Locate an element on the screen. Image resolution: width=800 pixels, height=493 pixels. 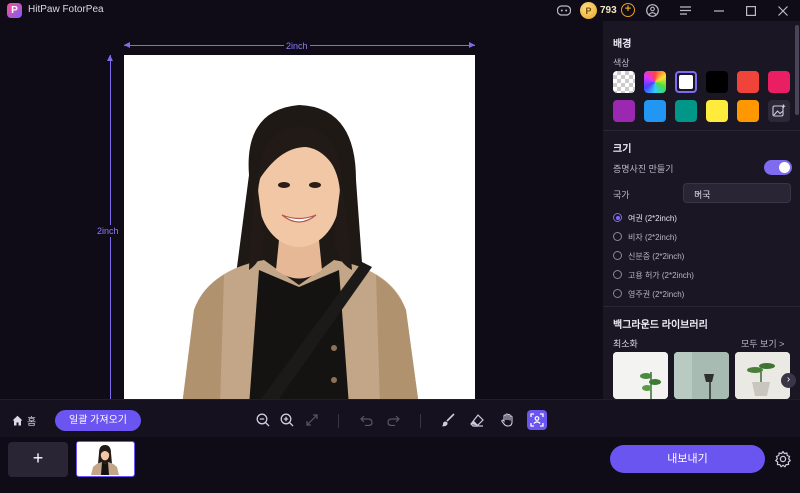
transparent-swatch is located at coordinates (624, 82).